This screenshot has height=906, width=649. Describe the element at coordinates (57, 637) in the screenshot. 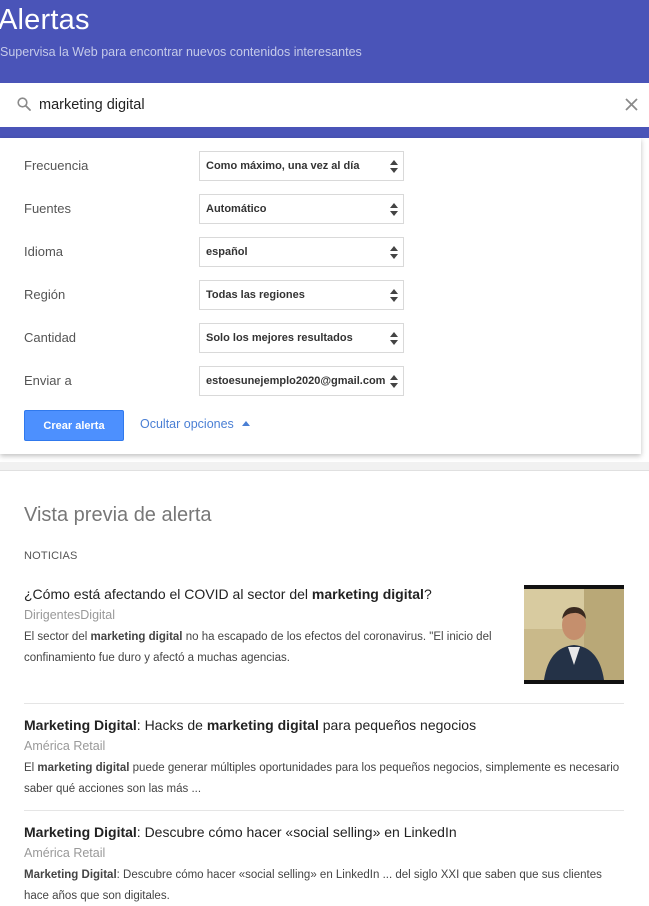

I see `snippet-text: El sector del` at that location.